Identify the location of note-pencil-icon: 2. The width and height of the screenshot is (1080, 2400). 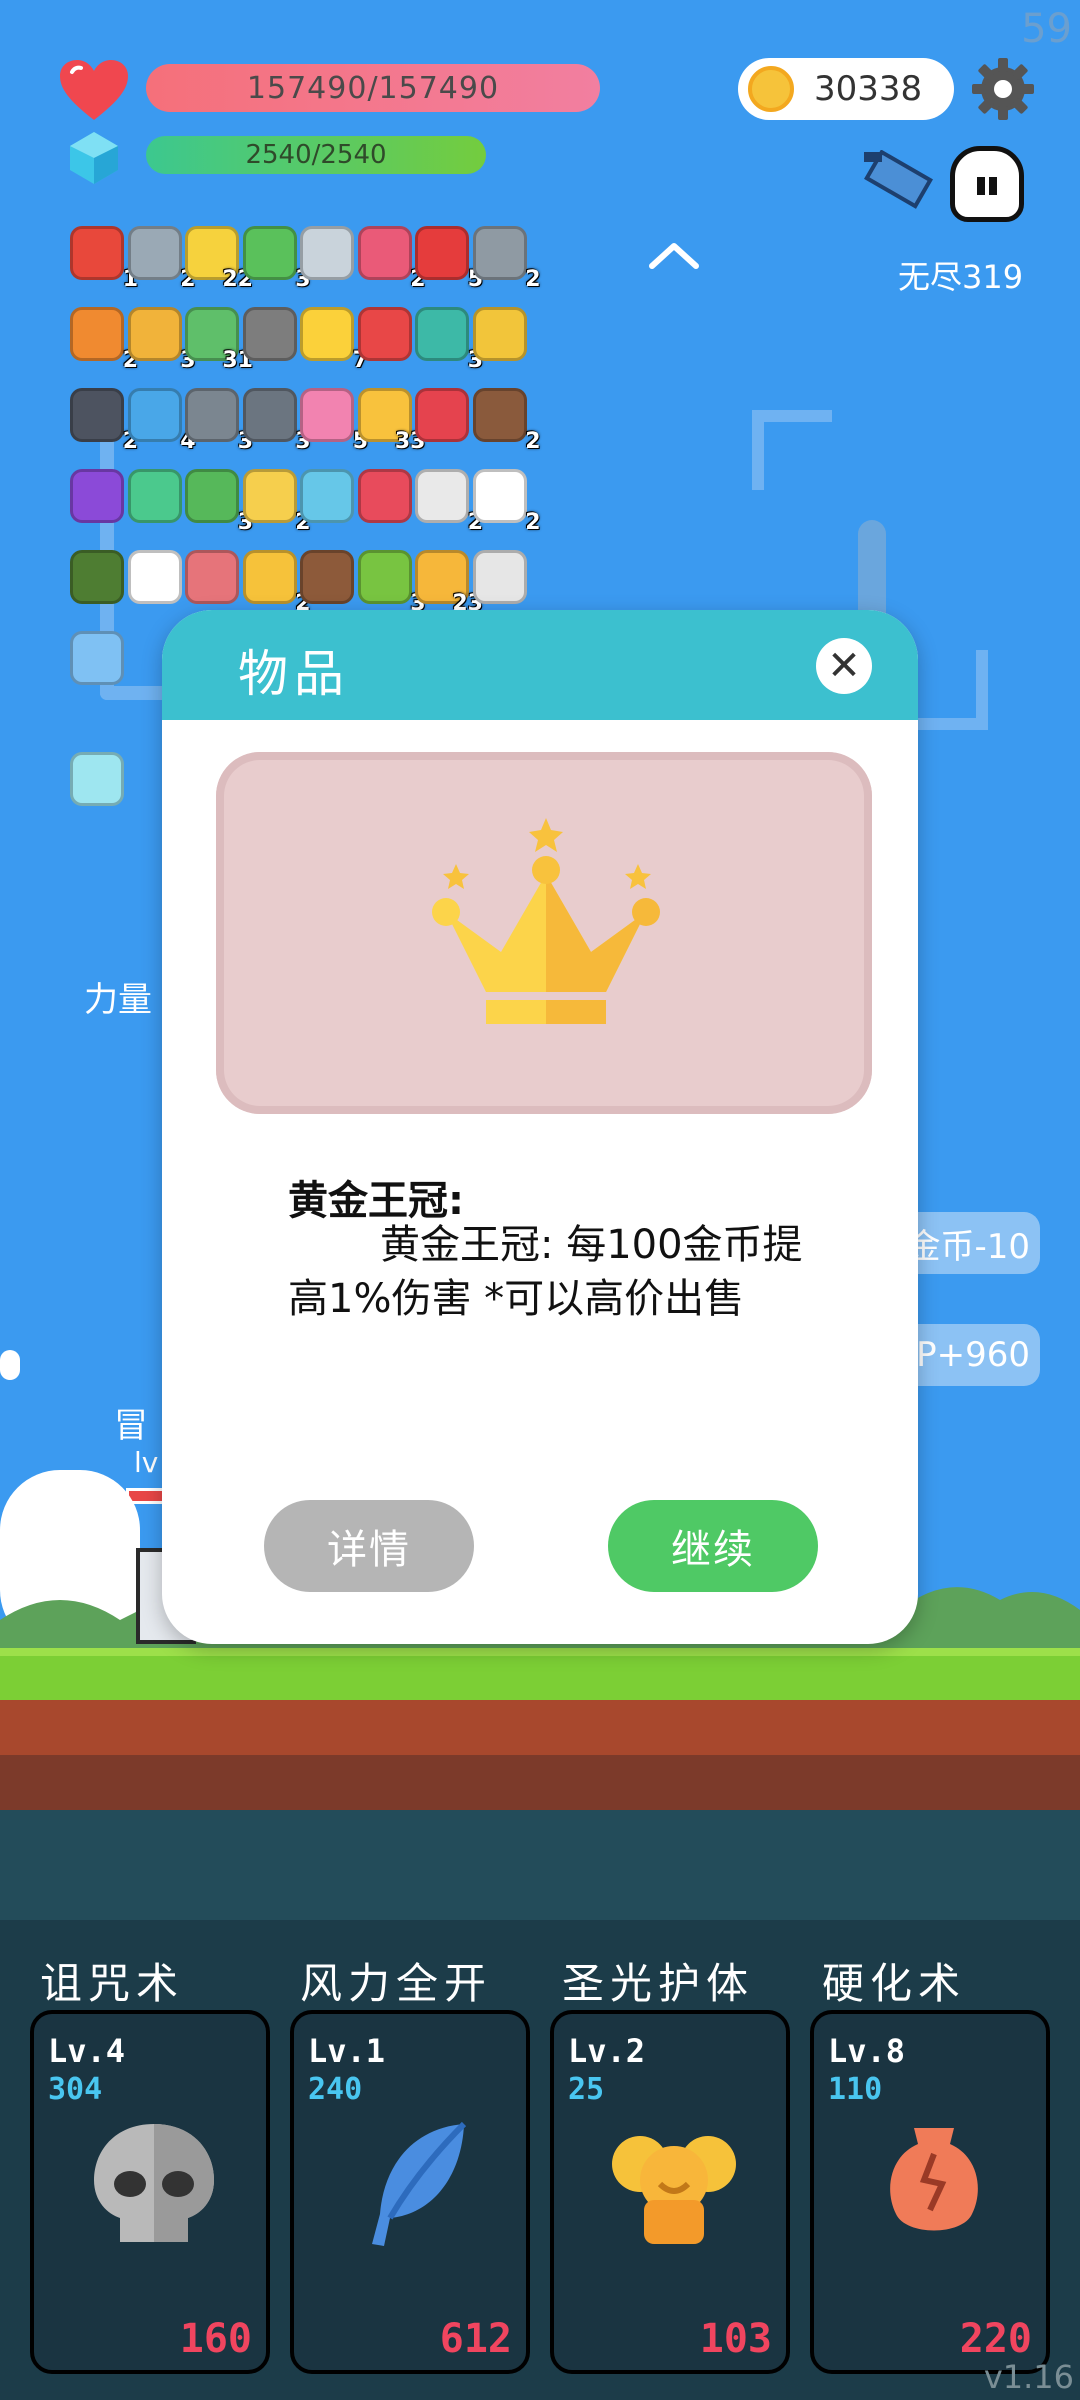
(275, 500).